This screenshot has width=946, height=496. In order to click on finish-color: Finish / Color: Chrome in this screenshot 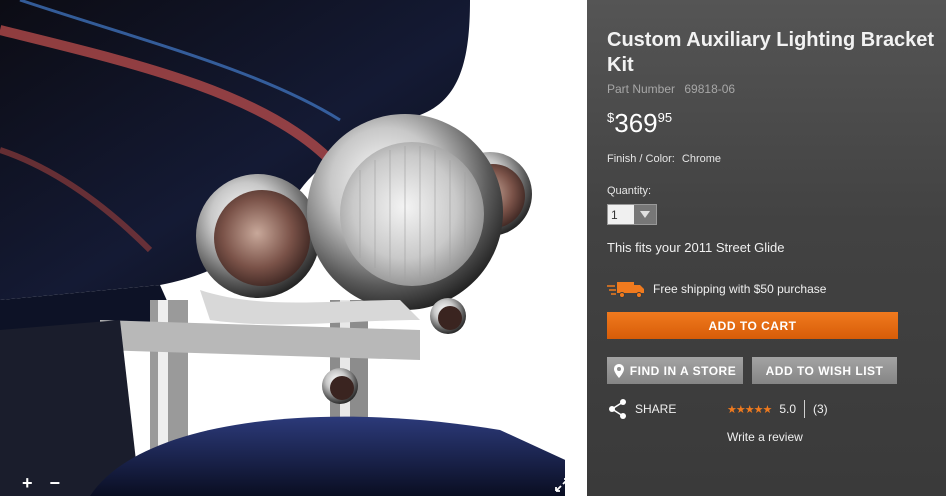, I will do `click(664, 159)`.